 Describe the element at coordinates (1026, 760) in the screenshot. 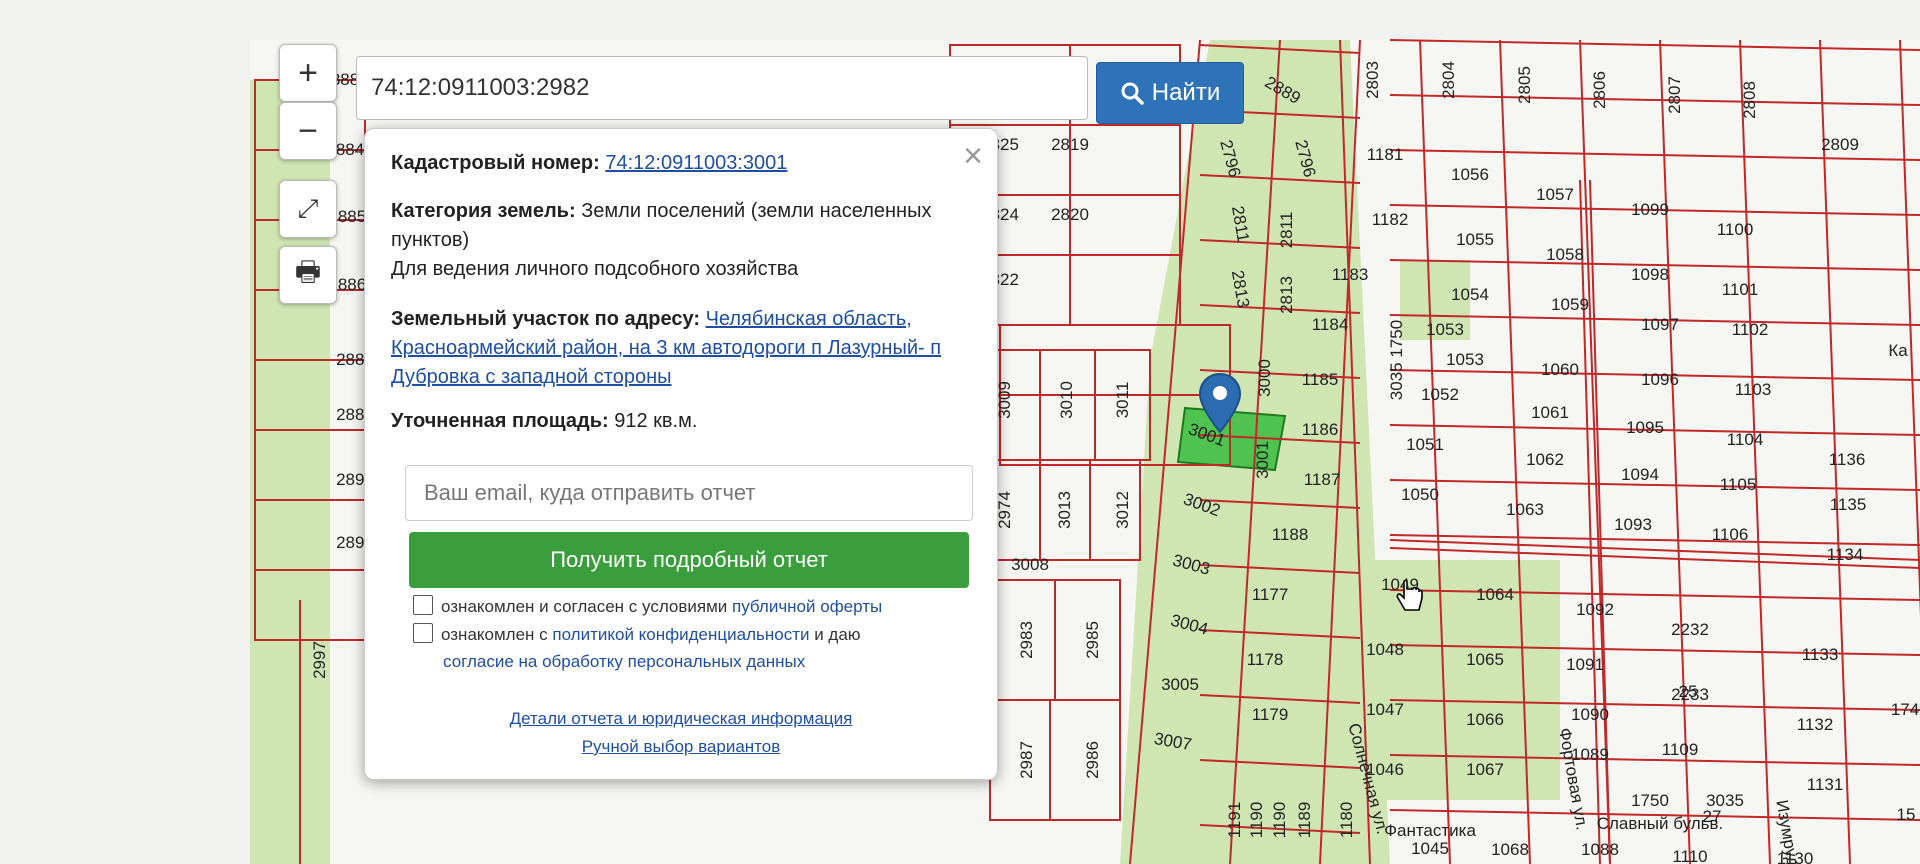

I see `parcel-label: 2987` at that location.